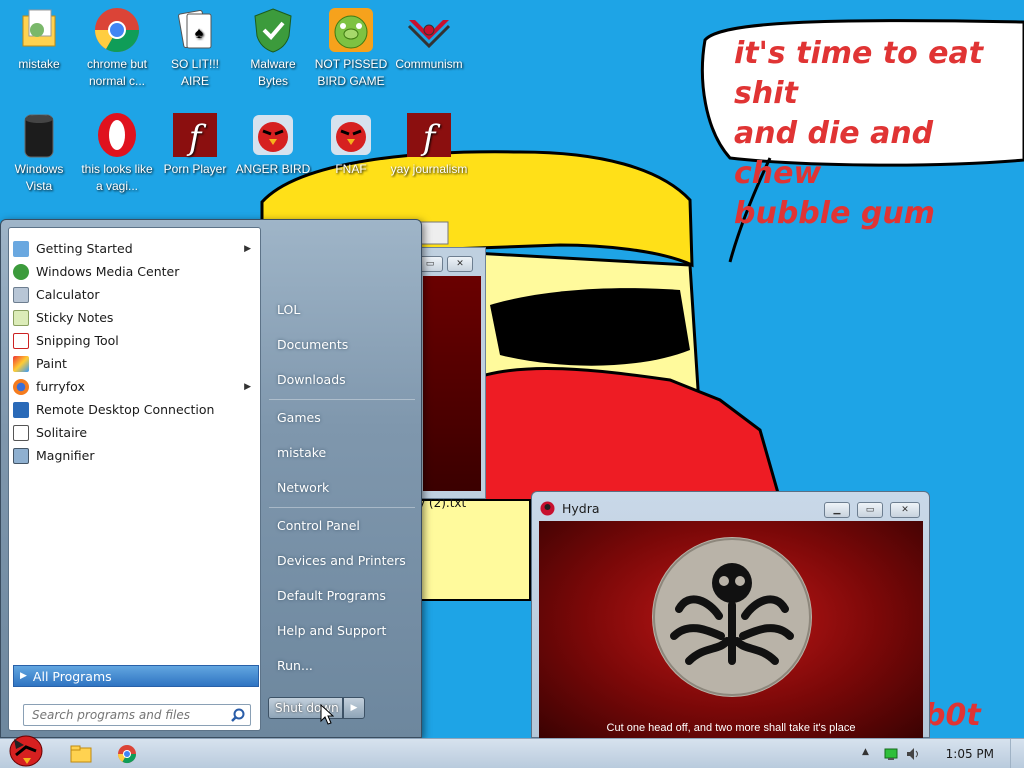 This screenshot has width=1024, height=768. I want to click on program-snipping-tool: Snipping Tool, so click(135, 340).